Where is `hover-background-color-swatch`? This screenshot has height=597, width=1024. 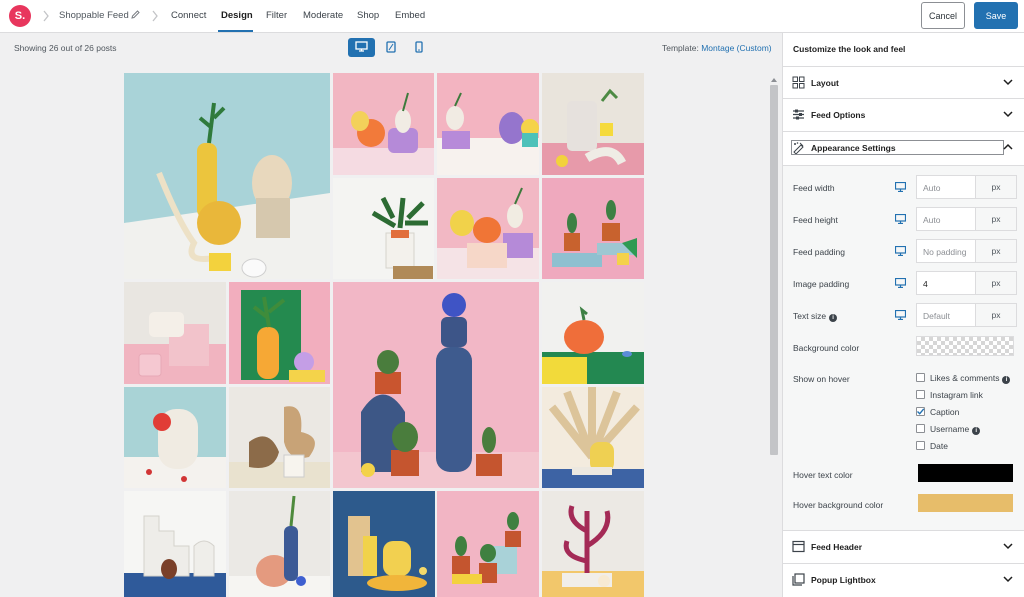 hover-background-color-swatch is located at coordinates (965, 503).